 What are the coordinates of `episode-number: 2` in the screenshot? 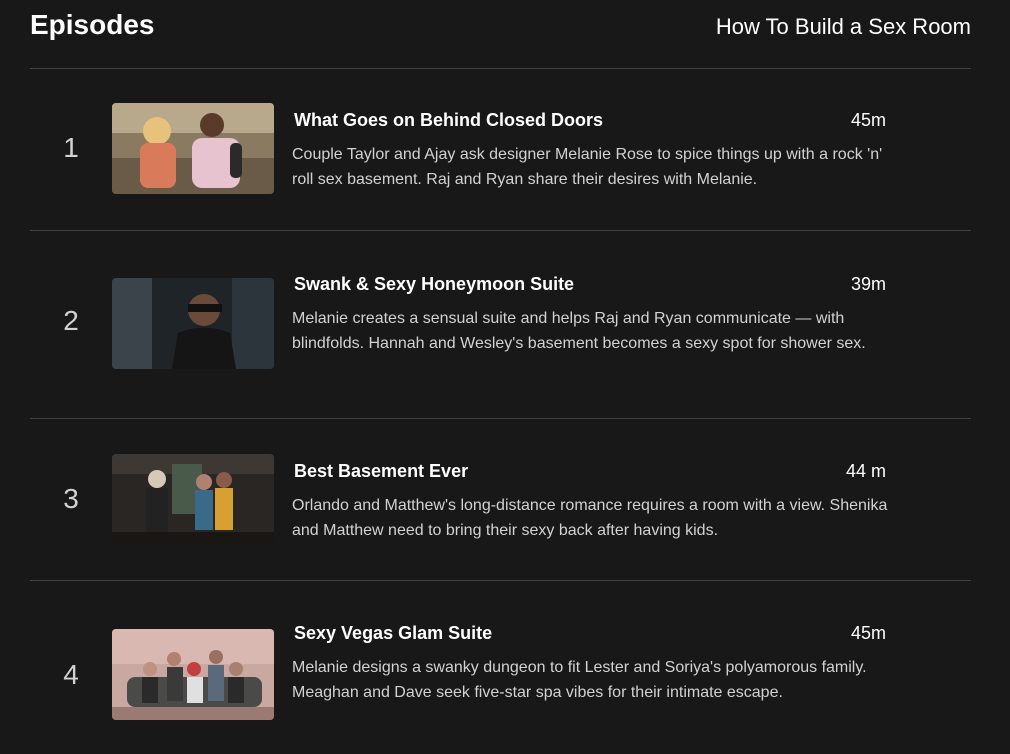 It's located at (71, 320).